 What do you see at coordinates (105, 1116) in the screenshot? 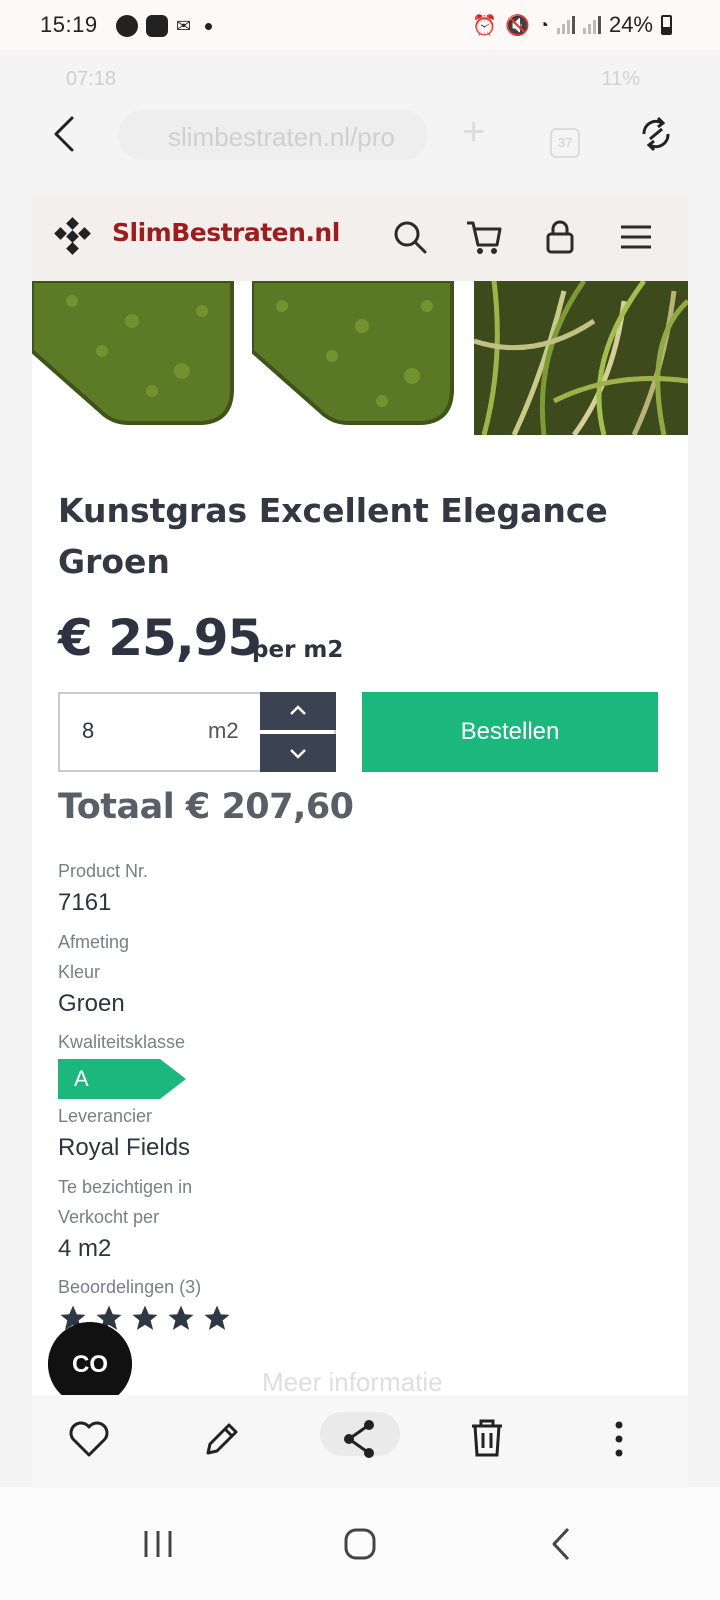
I see `leverancier-label: Leverancier` at bounding box center [105, 1116].